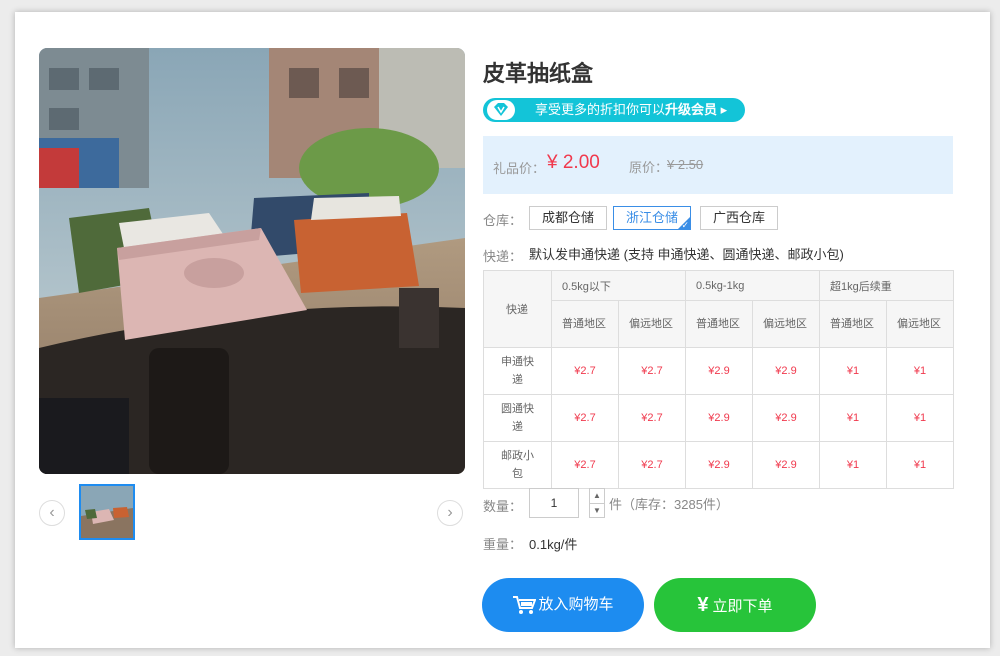  Describe the element at coordinates (568, 218) in the screenshot. I see `warehouse-option-chengdu: 成都仓储` at that location.